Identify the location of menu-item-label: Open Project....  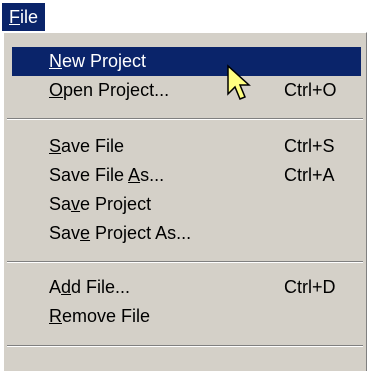
(109, 90).